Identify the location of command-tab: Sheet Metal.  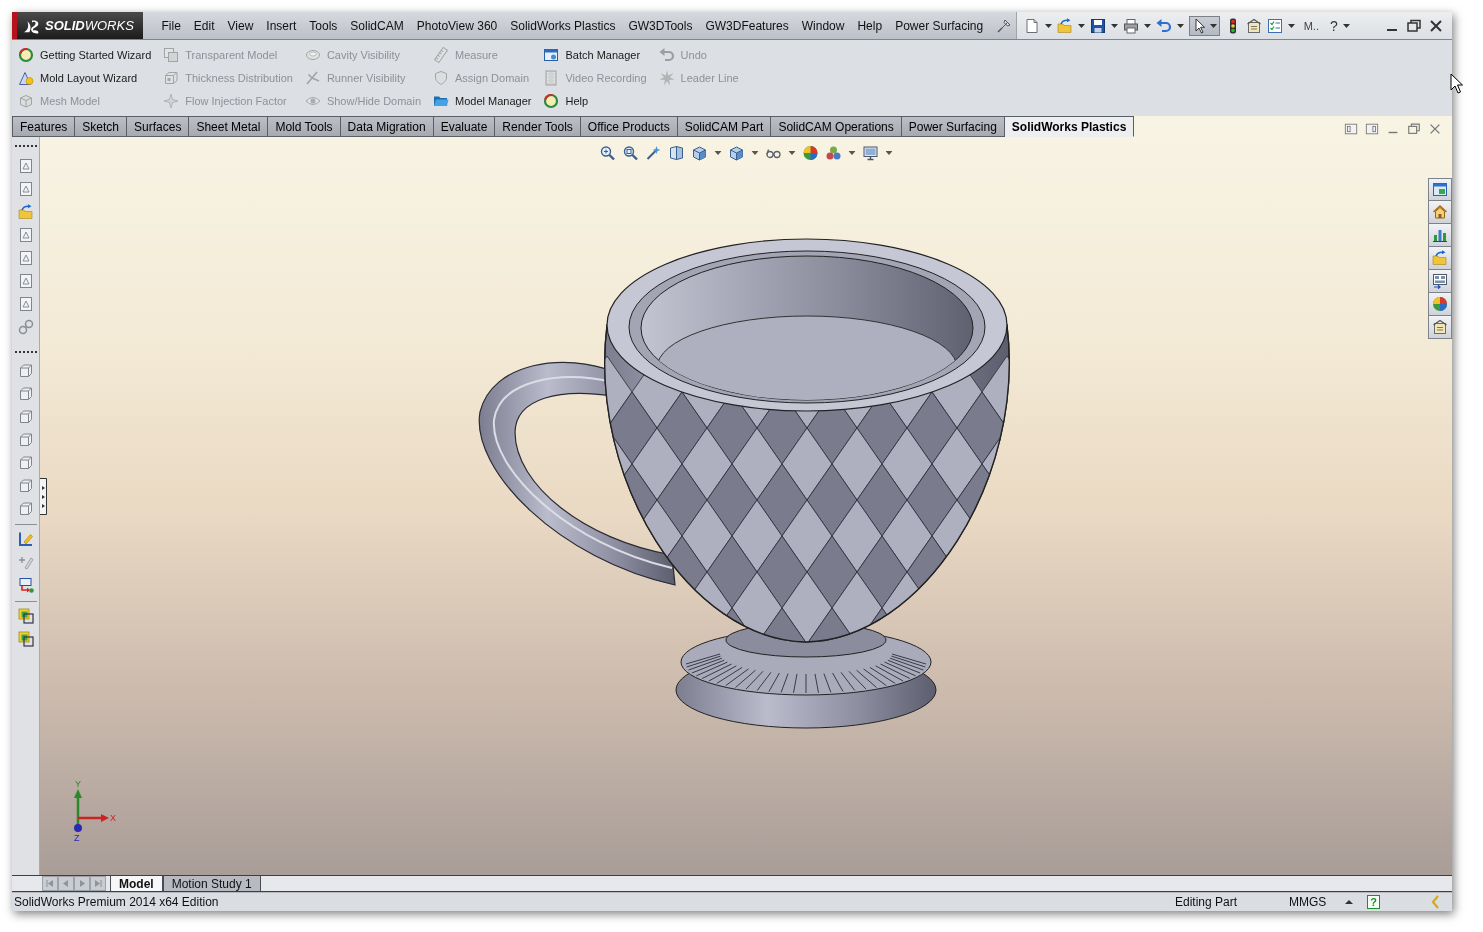
(229, 126).